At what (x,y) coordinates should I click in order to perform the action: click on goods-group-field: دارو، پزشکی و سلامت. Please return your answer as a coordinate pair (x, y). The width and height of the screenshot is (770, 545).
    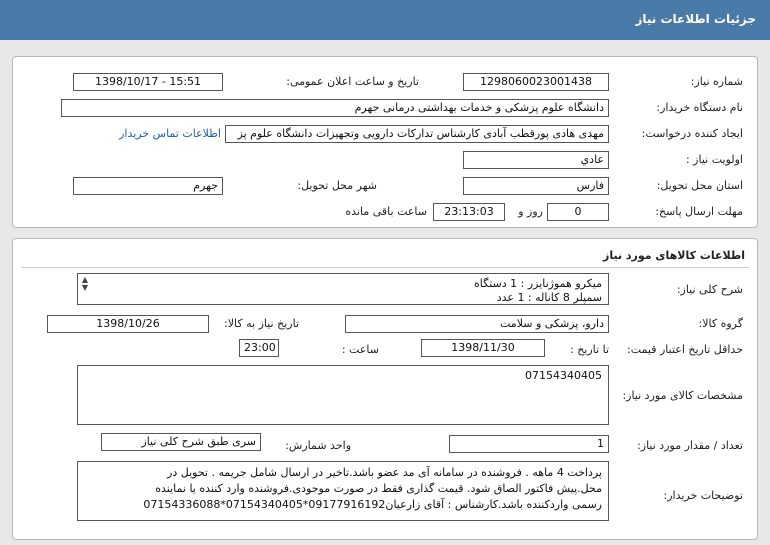
    Looking at the image, I should click on (477, 324).